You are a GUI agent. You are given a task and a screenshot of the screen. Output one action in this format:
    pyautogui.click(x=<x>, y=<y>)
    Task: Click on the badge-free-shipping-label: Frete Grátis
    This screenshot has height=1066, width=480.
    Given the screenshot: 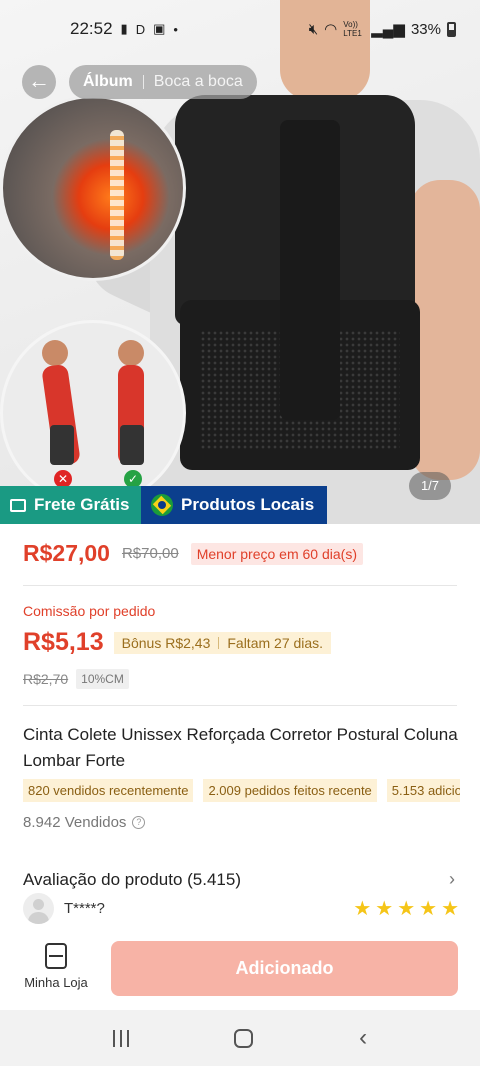 What is the action you would take?
    pyautogui.click(x=82, y=504)
    